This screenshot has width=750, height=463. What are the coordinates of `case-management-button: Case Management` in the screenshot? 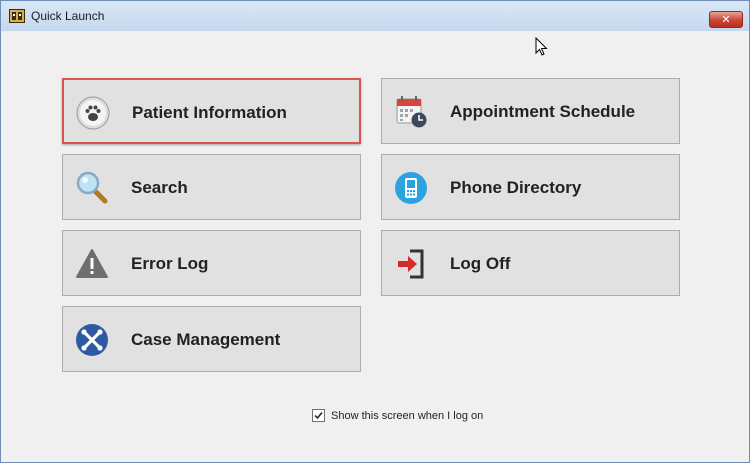 It's located at (211, 339).